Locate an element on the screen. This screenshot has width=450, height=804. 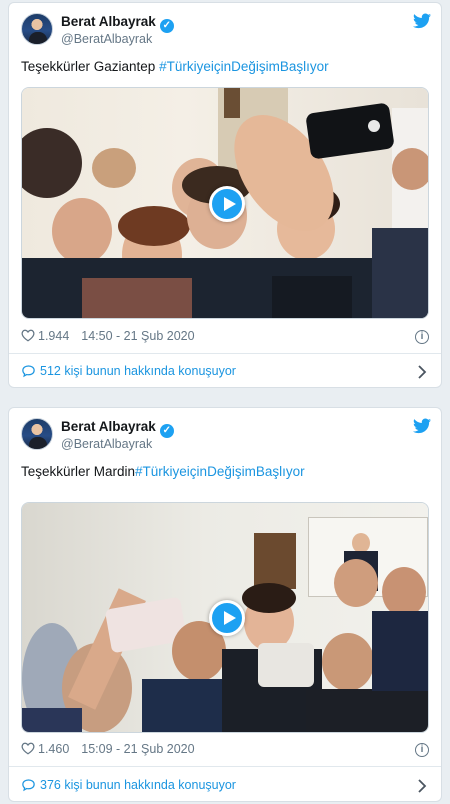
tweet-timestamp: 14:50 - 21 Şub 2020 is located at coordinates (137, 336).